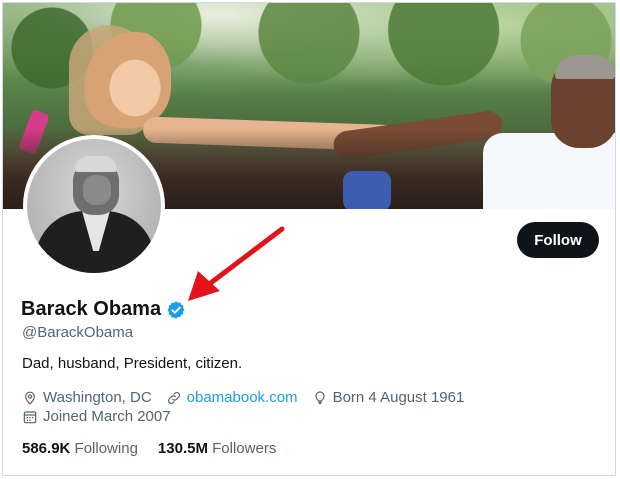 The width and height of the screenshot is (620, 479). I want to click on annotation-arrow-icon, so click(236, 263).